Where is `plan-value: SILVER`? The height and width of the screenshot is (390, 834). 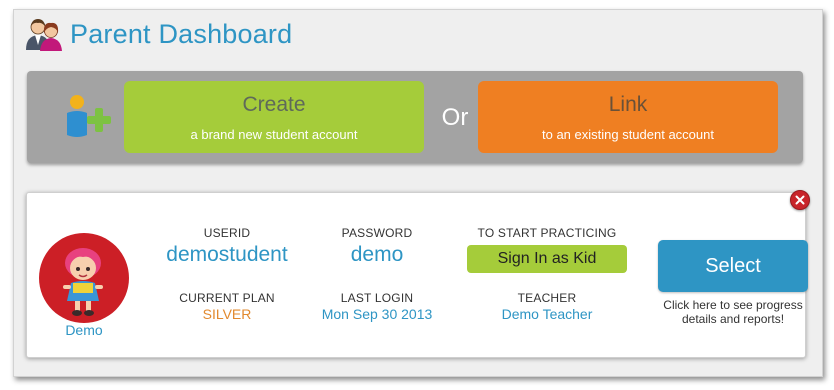
plan-value: SILVER is located at coordinates (227, 314).